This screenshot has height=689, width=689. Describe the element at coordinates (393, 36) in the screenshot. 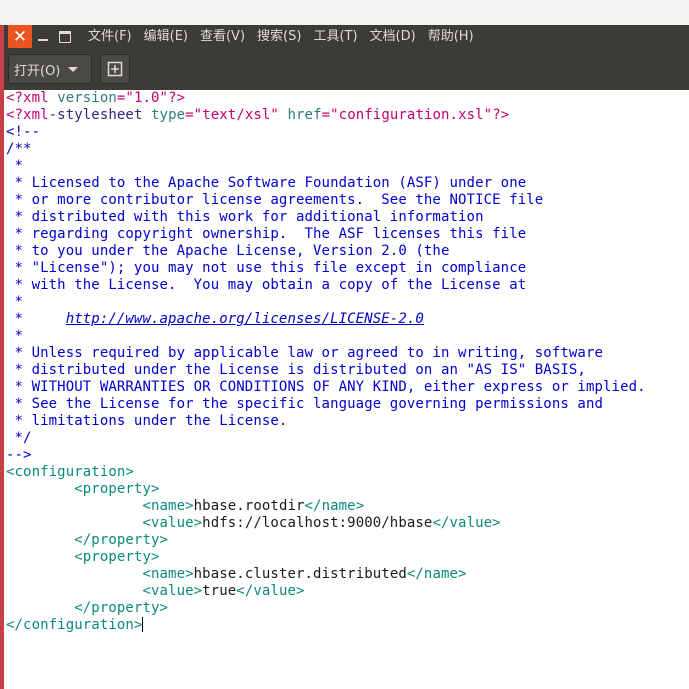

I see `menu-documents: 文档(D)` at that location.